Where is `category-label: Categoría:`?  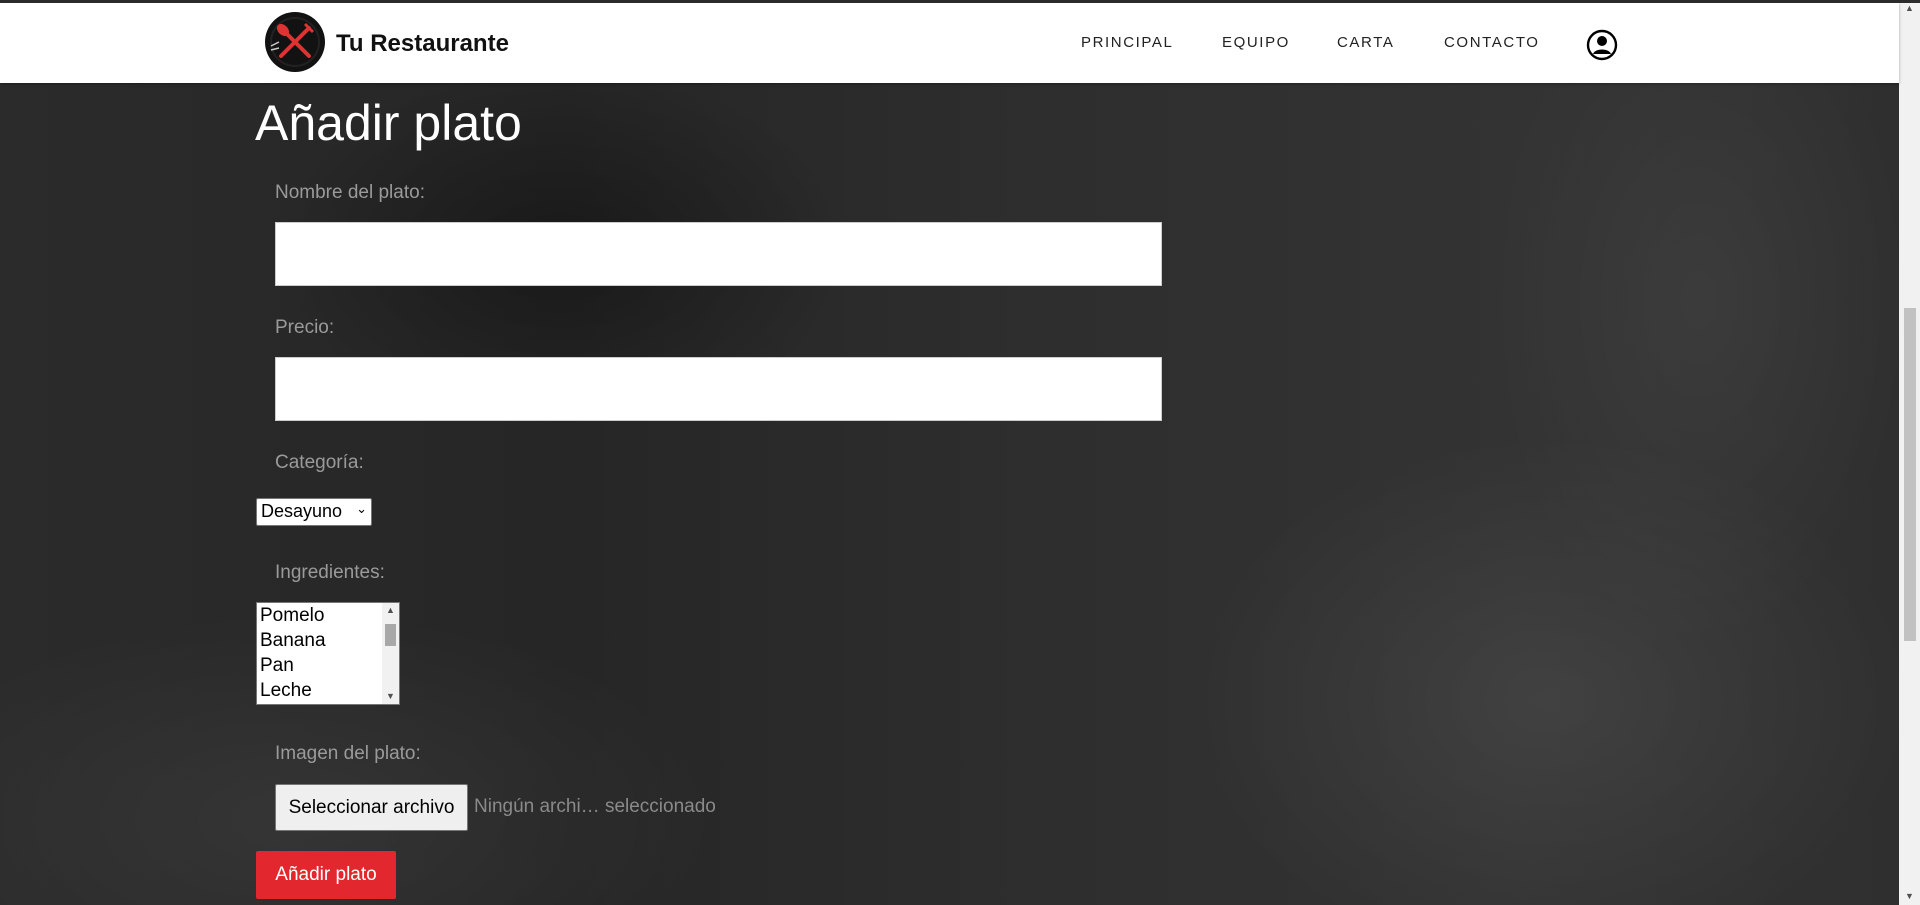 category-label: Categoría: is located at coordinates (319, 462).